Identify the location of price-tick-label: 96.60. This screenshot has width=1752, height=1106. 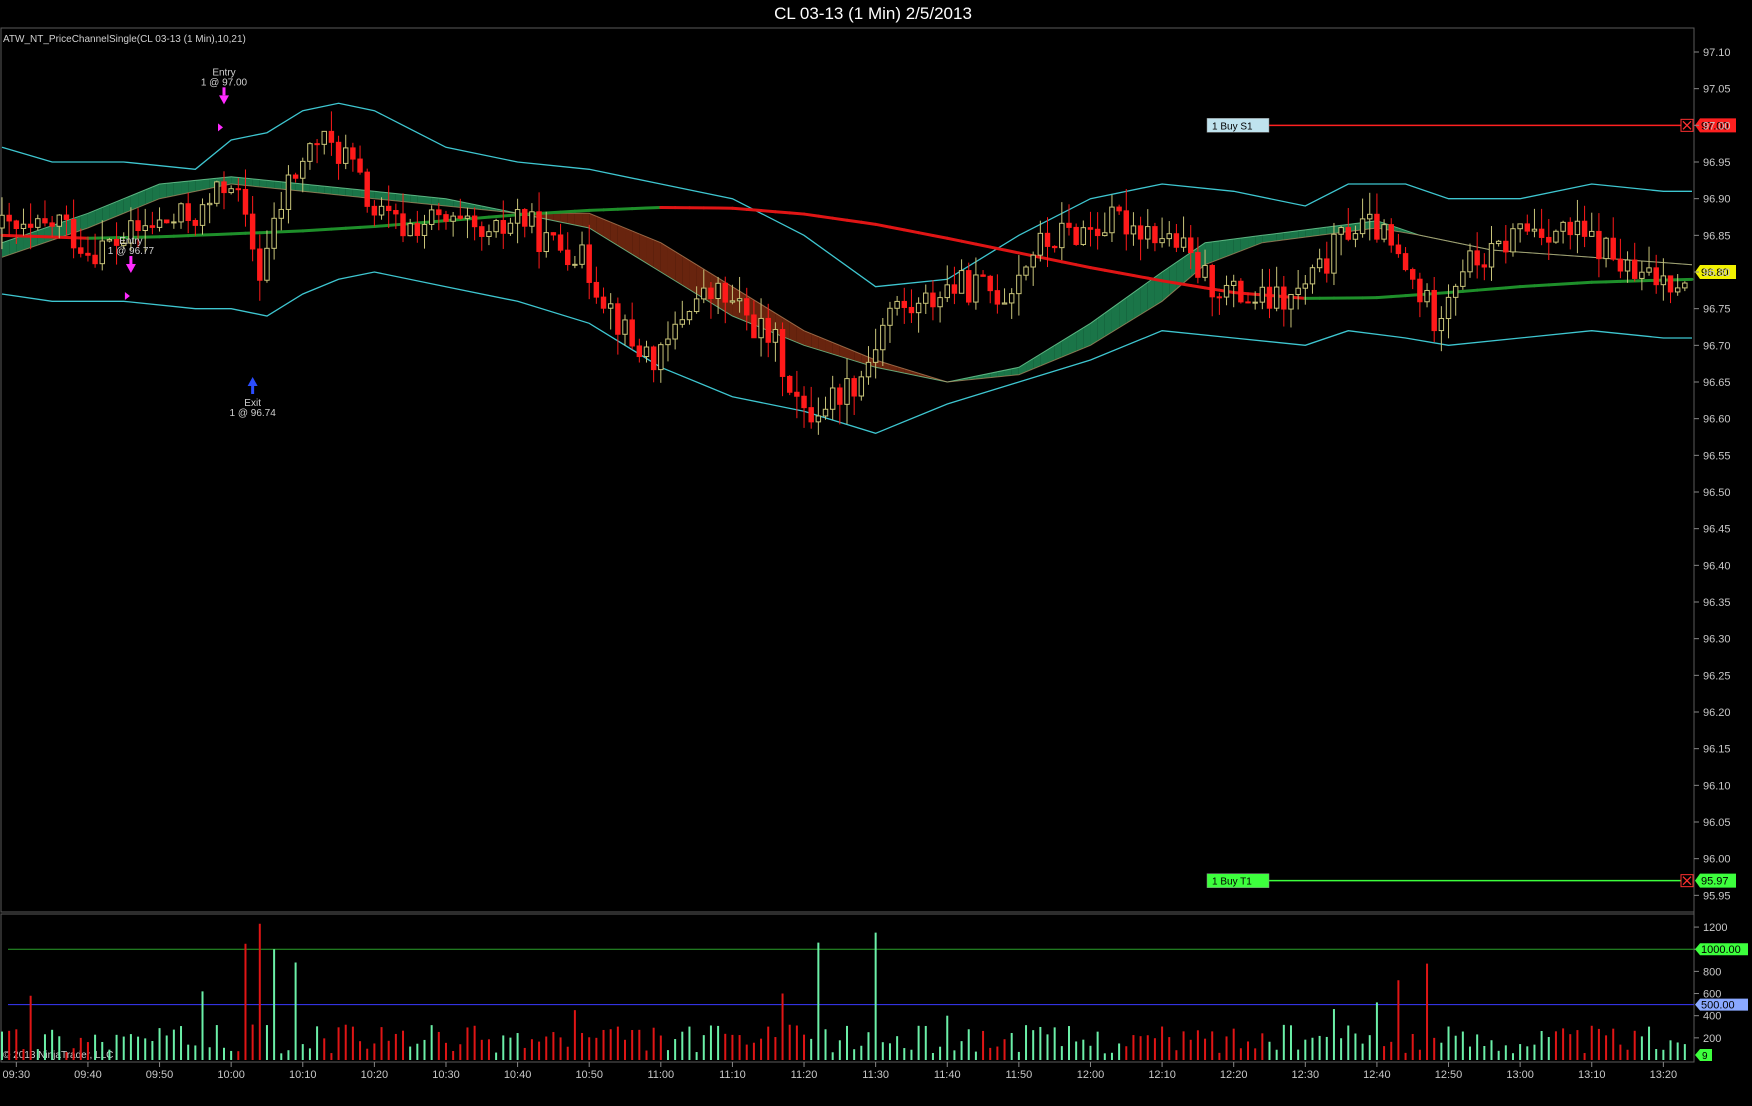
(1717, 420).